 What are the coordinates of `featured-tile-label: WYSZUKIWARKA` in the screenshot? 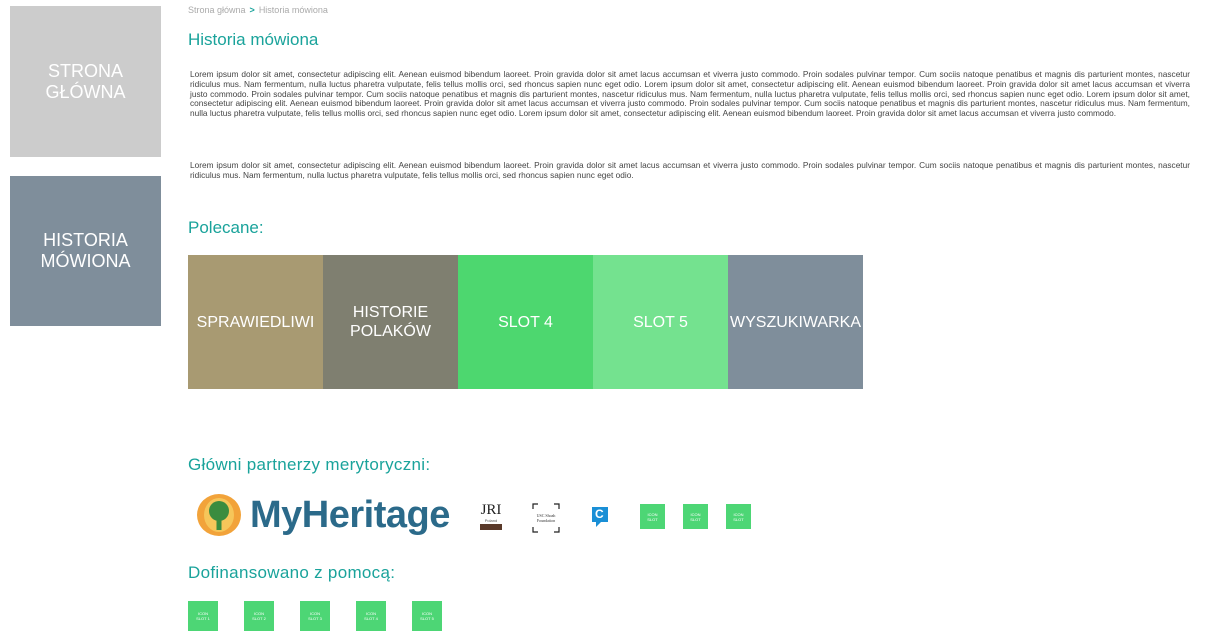 It's located at (795, 322).